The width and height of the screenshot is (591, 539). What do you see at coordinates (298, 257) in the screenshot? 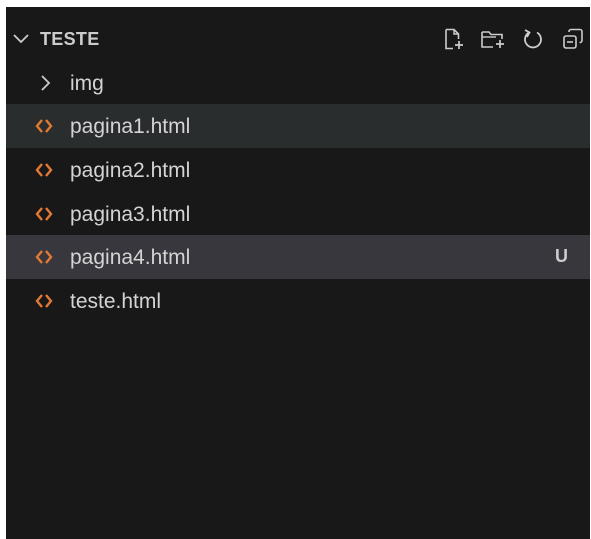
I see `file-item-pagina4: pagina4.html U` at bounding box center [298, 257].